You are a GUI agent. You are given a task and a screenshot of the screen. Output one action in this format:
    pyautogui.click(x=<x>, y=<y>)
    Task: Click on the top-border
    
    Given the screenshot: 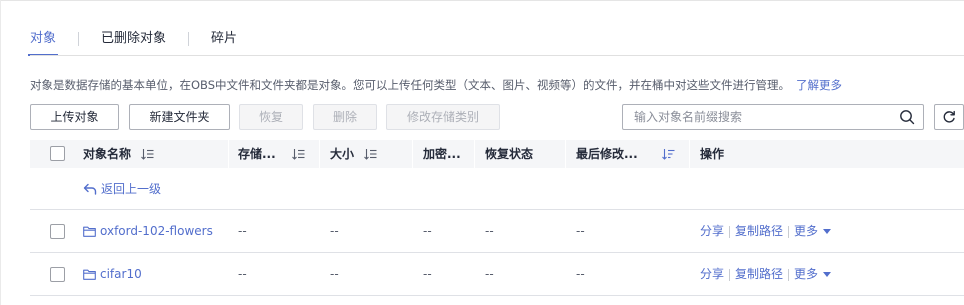 What is the action you would take?
    pyautogui.click(x=482, y=0)
    